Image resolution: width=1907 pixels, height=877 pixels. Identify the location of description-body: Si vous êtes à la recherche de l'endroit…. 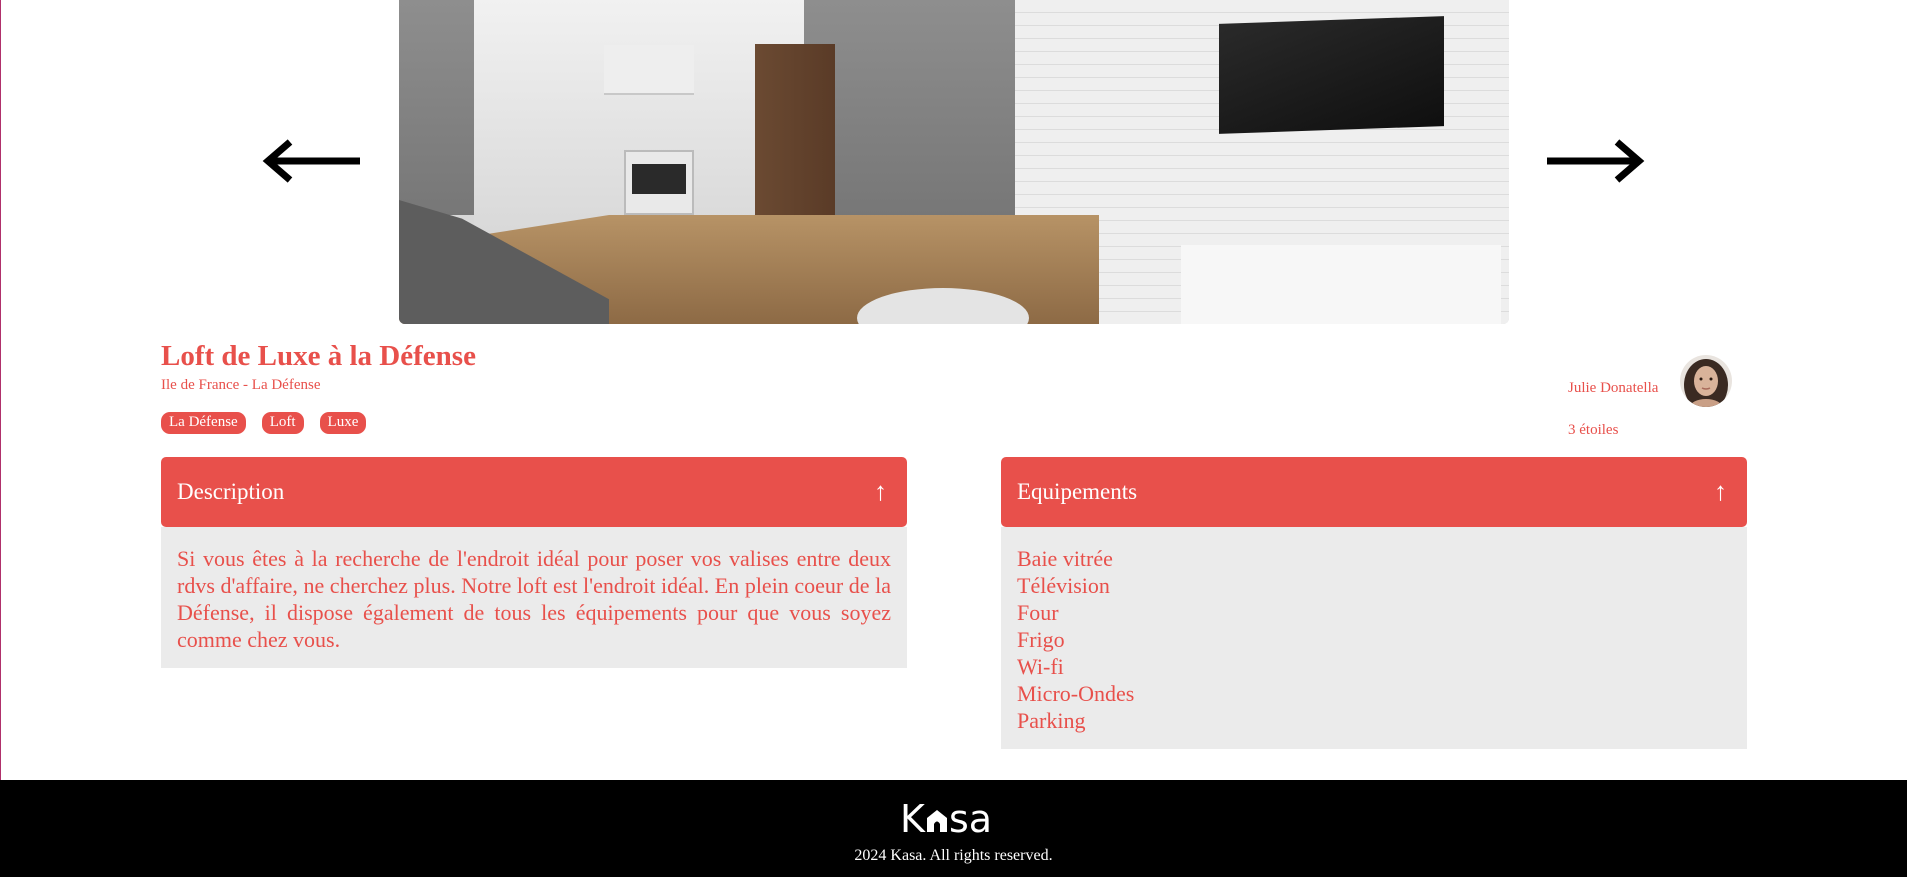
(534, 597).